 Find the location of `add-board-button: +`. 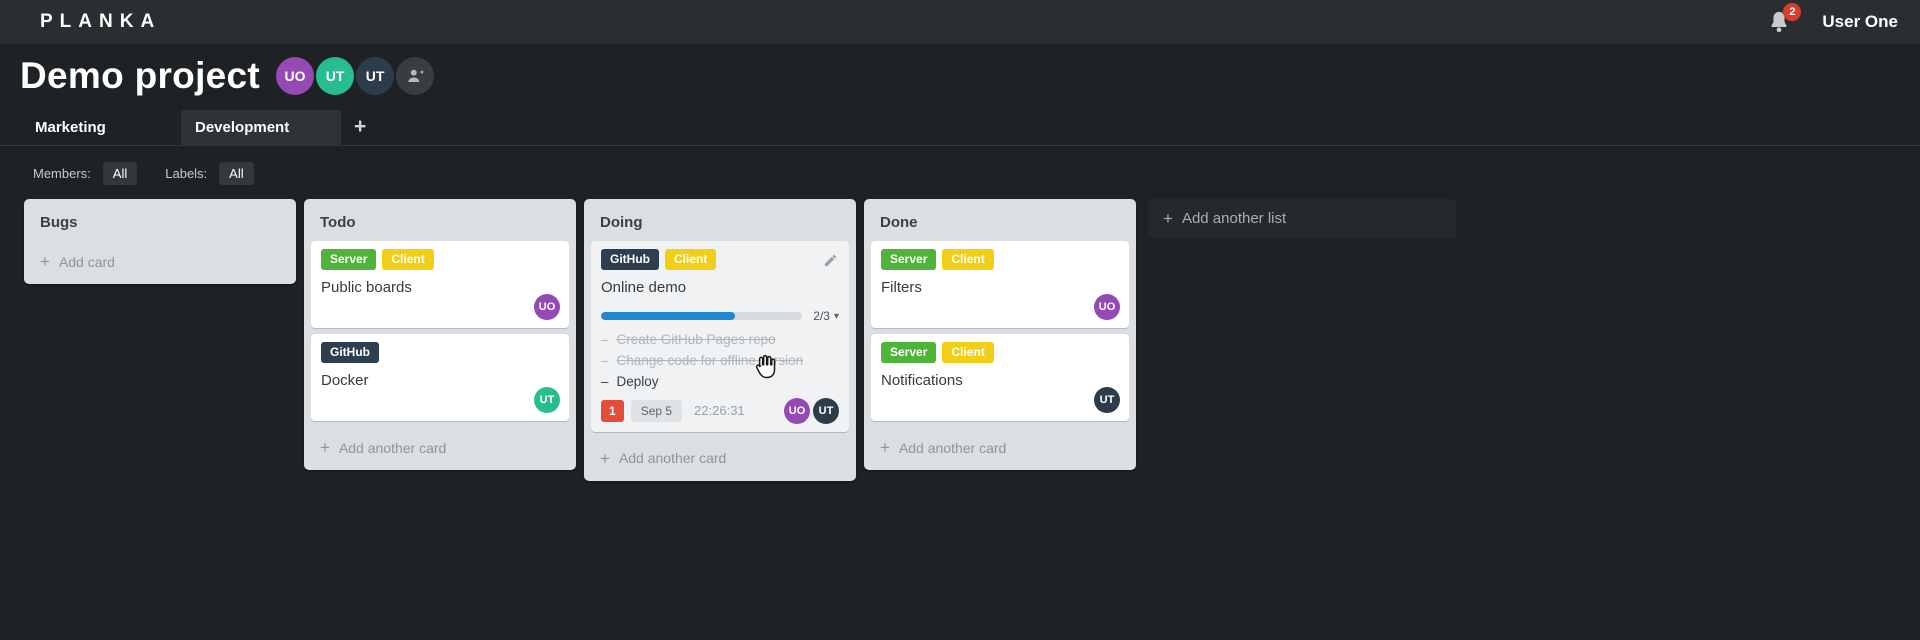

add-board-button: + is located at coordinates (360, 128).